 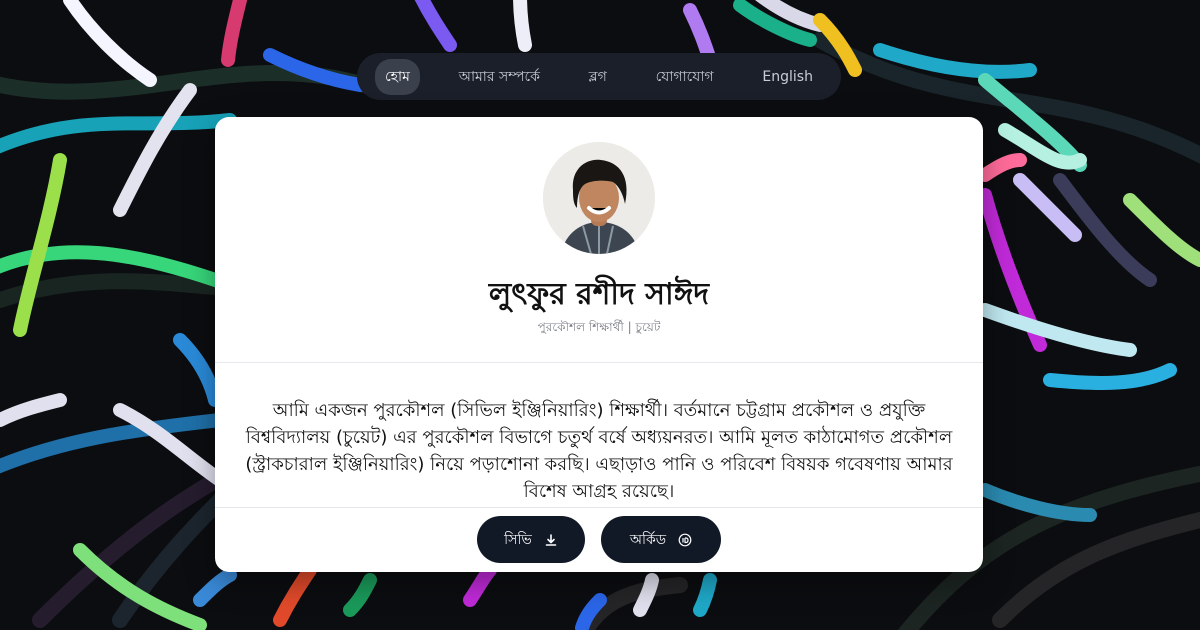 What do you see at coordinates (599, 198) in the screenshot?
I see `avatar` at bounding box center [599, 198].